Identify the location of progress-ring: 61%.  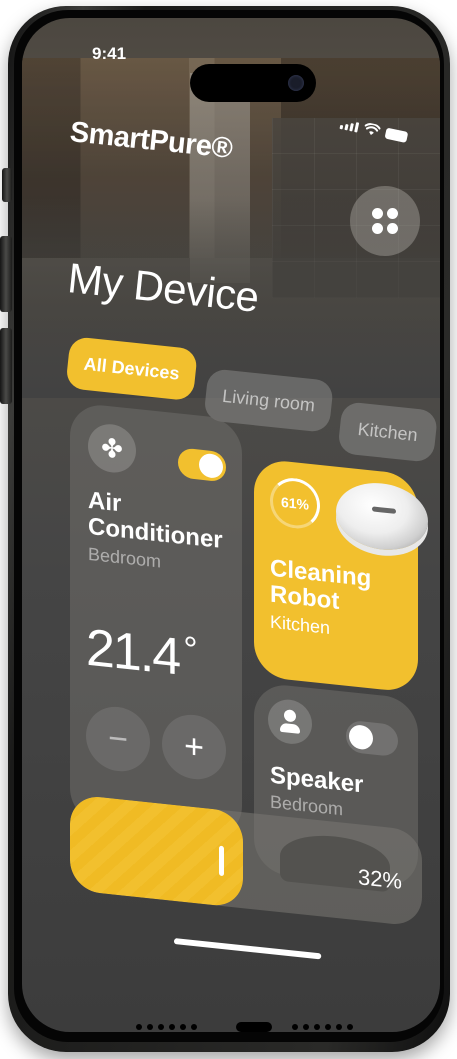
(295, 503).